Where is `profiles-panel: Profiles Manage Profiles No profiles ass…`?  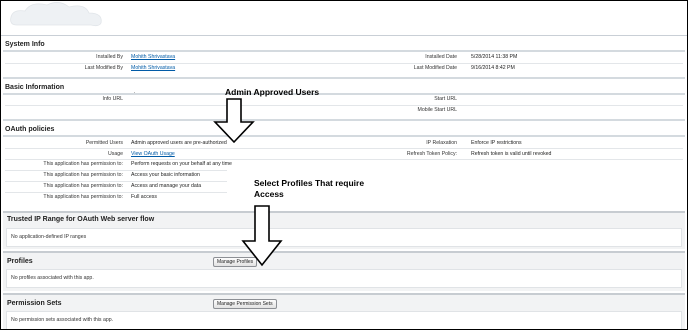 profiles-panel: Profiles Manage Profiles No profiles ass… is located at coordinates (344, 271).